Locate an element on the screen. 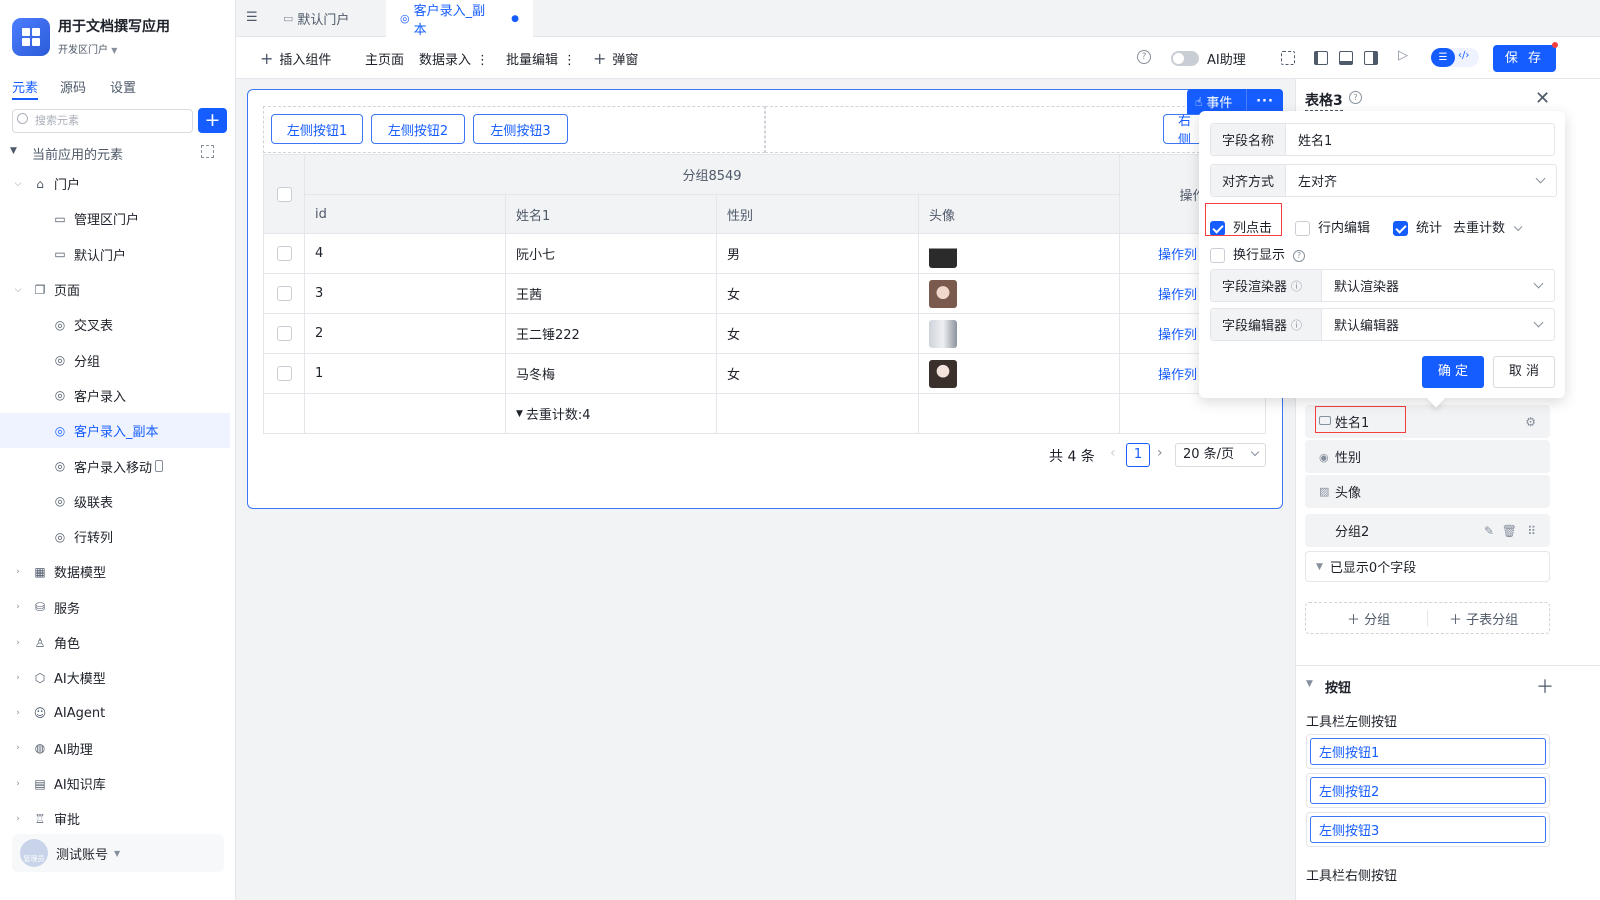 This screenshot has width=1600, height=900. batch-edit-menu: 批量编辑 ⋮ is located at coordinates (541, 58).